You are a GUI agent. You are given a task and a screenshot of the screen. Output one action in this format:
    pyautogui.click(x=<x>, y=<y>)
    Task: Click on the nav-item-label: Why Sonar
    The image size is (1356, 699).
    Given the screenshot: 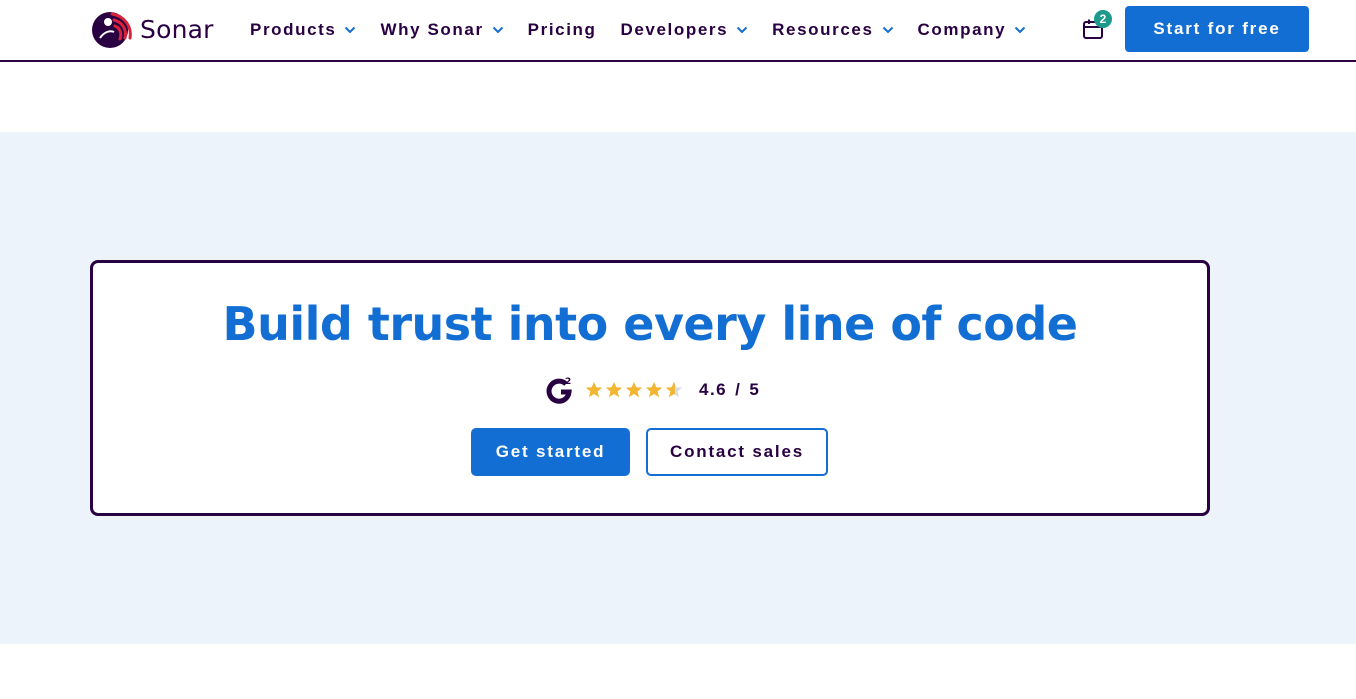 What is the action you would take?
    pyautogui.click(x=432, y=29)
    